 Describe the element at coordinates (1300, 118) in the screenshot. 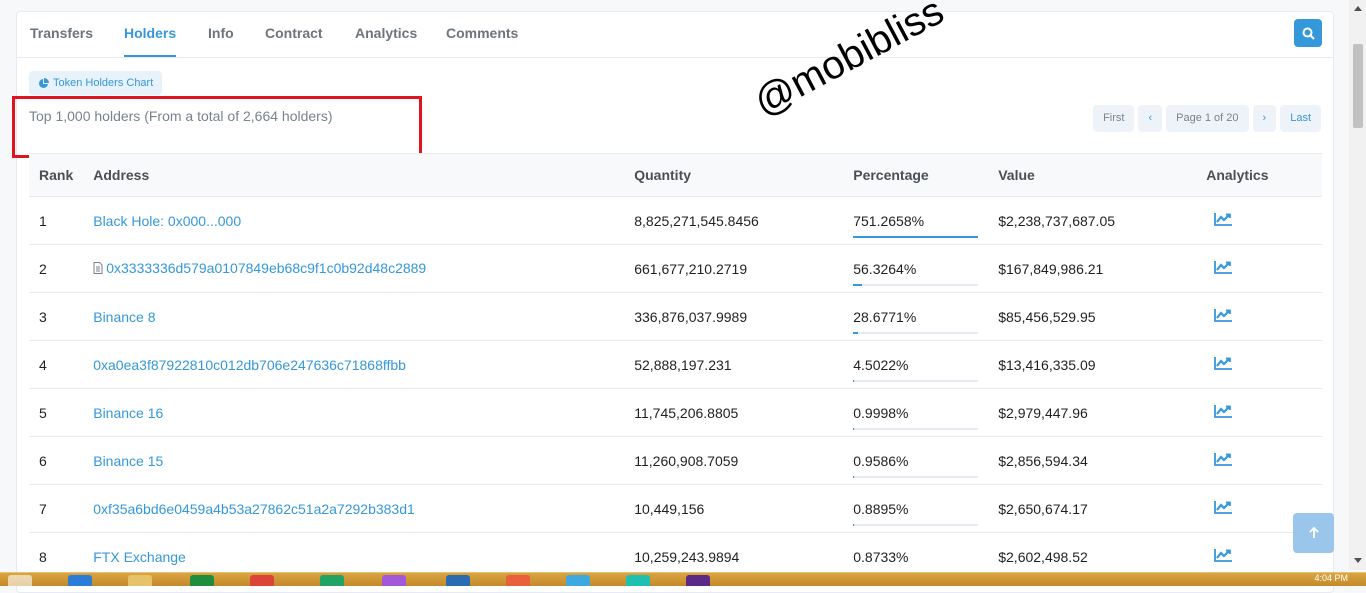

I see `page-last-button: Last` at that location.